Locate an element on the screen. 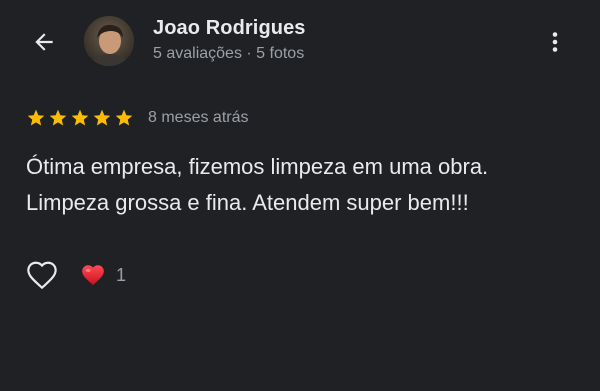  review-actions: 1 is located at coordinates (75, 275).